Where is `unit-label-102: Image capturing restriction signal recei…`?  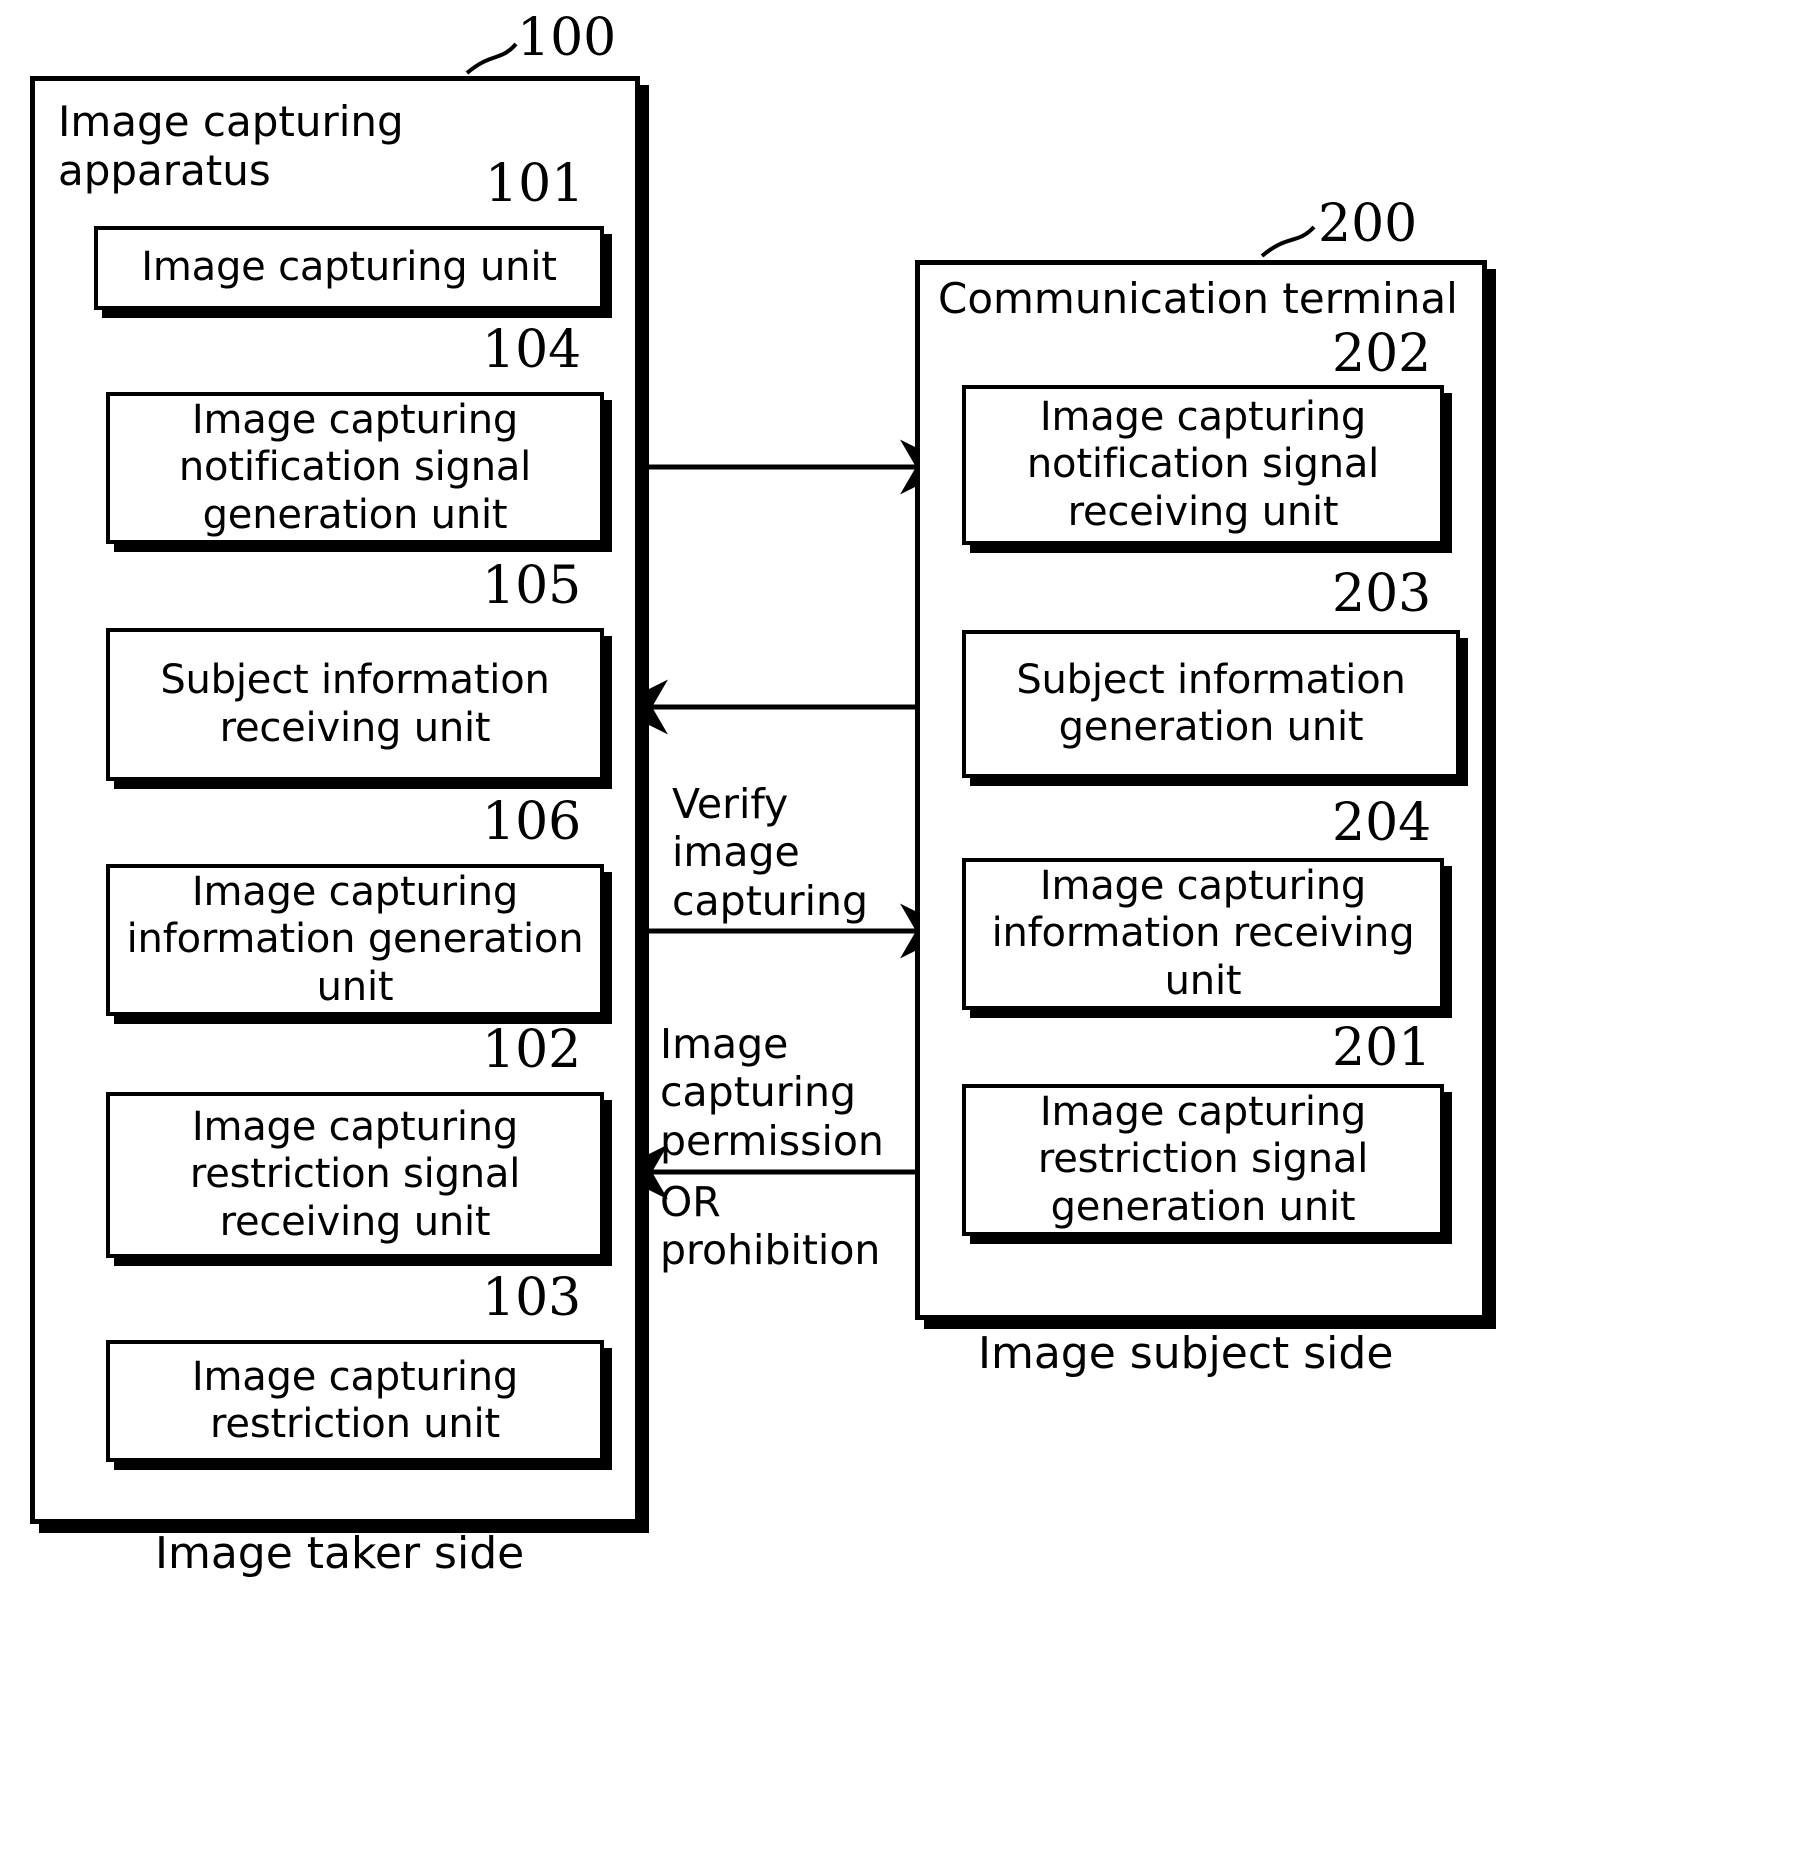 unit-label-102: Image capturing restriction signal recei… is located at coordinates (355, 1174).